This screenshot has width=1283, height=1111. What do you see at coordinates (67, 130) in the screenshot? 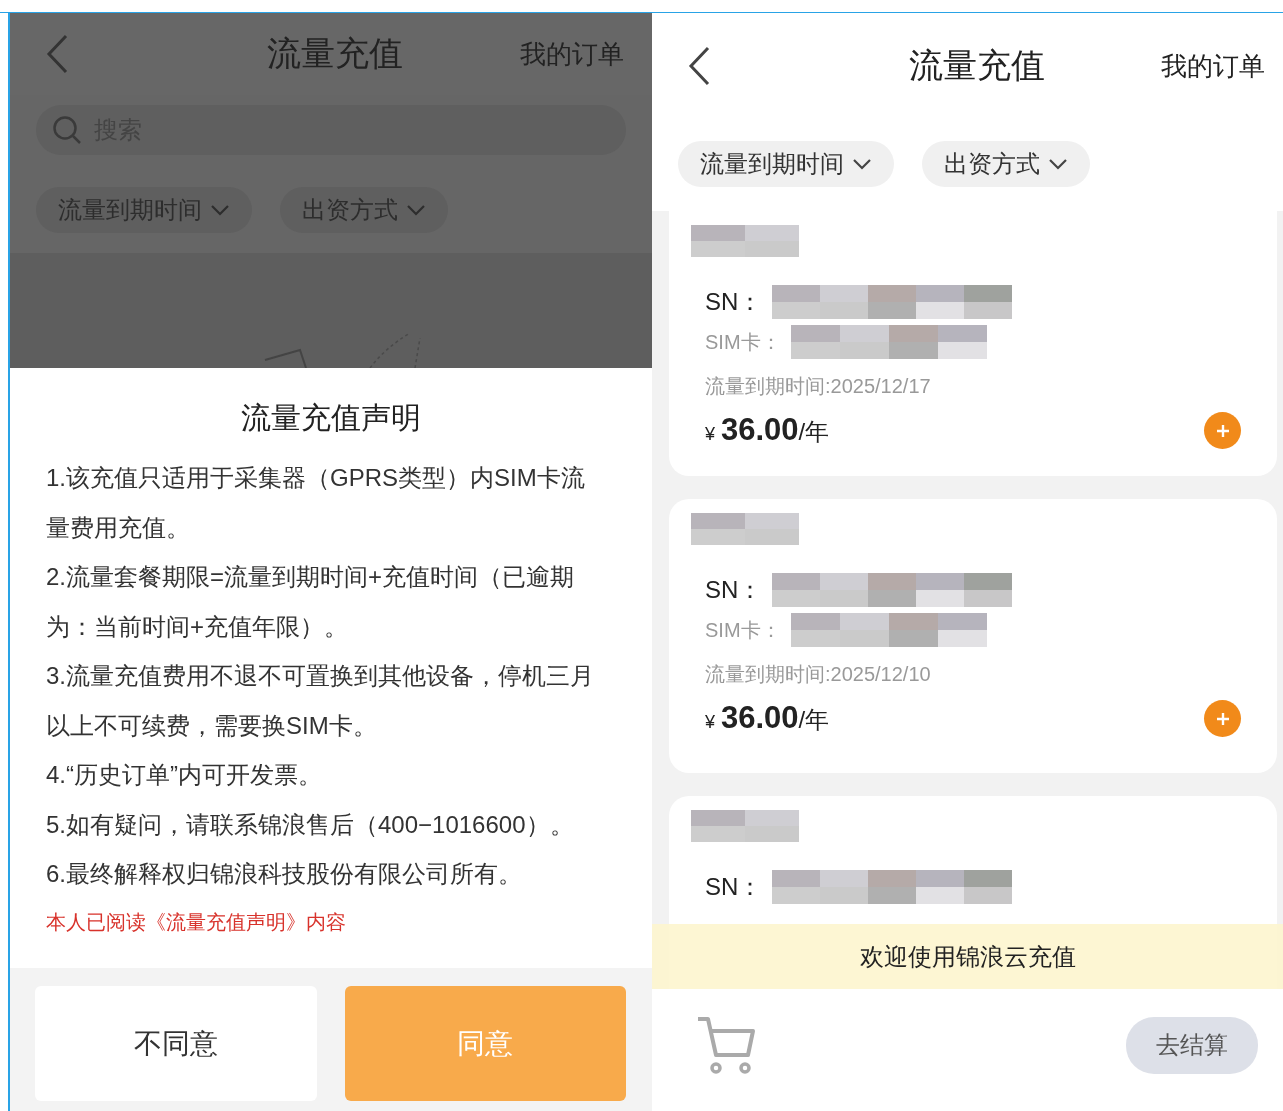
I see `search-icon` at bounding box center [67, 130].